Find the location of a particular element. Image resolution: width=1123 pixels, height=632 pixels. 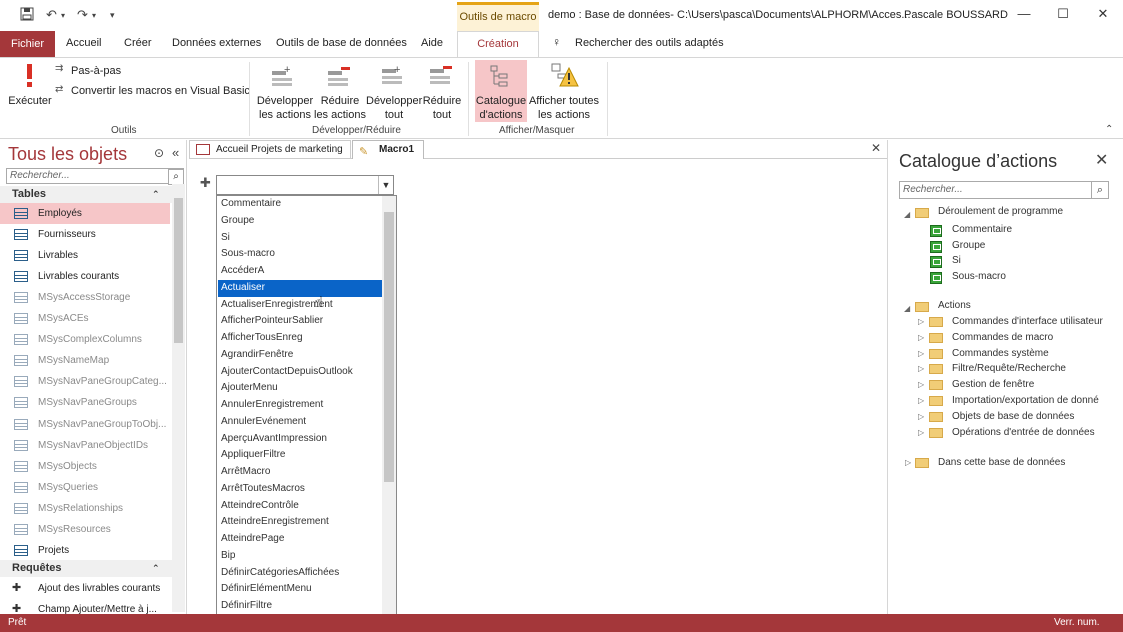

redo-dropdown-icon: ▾ is located at coordinates (94, 15).